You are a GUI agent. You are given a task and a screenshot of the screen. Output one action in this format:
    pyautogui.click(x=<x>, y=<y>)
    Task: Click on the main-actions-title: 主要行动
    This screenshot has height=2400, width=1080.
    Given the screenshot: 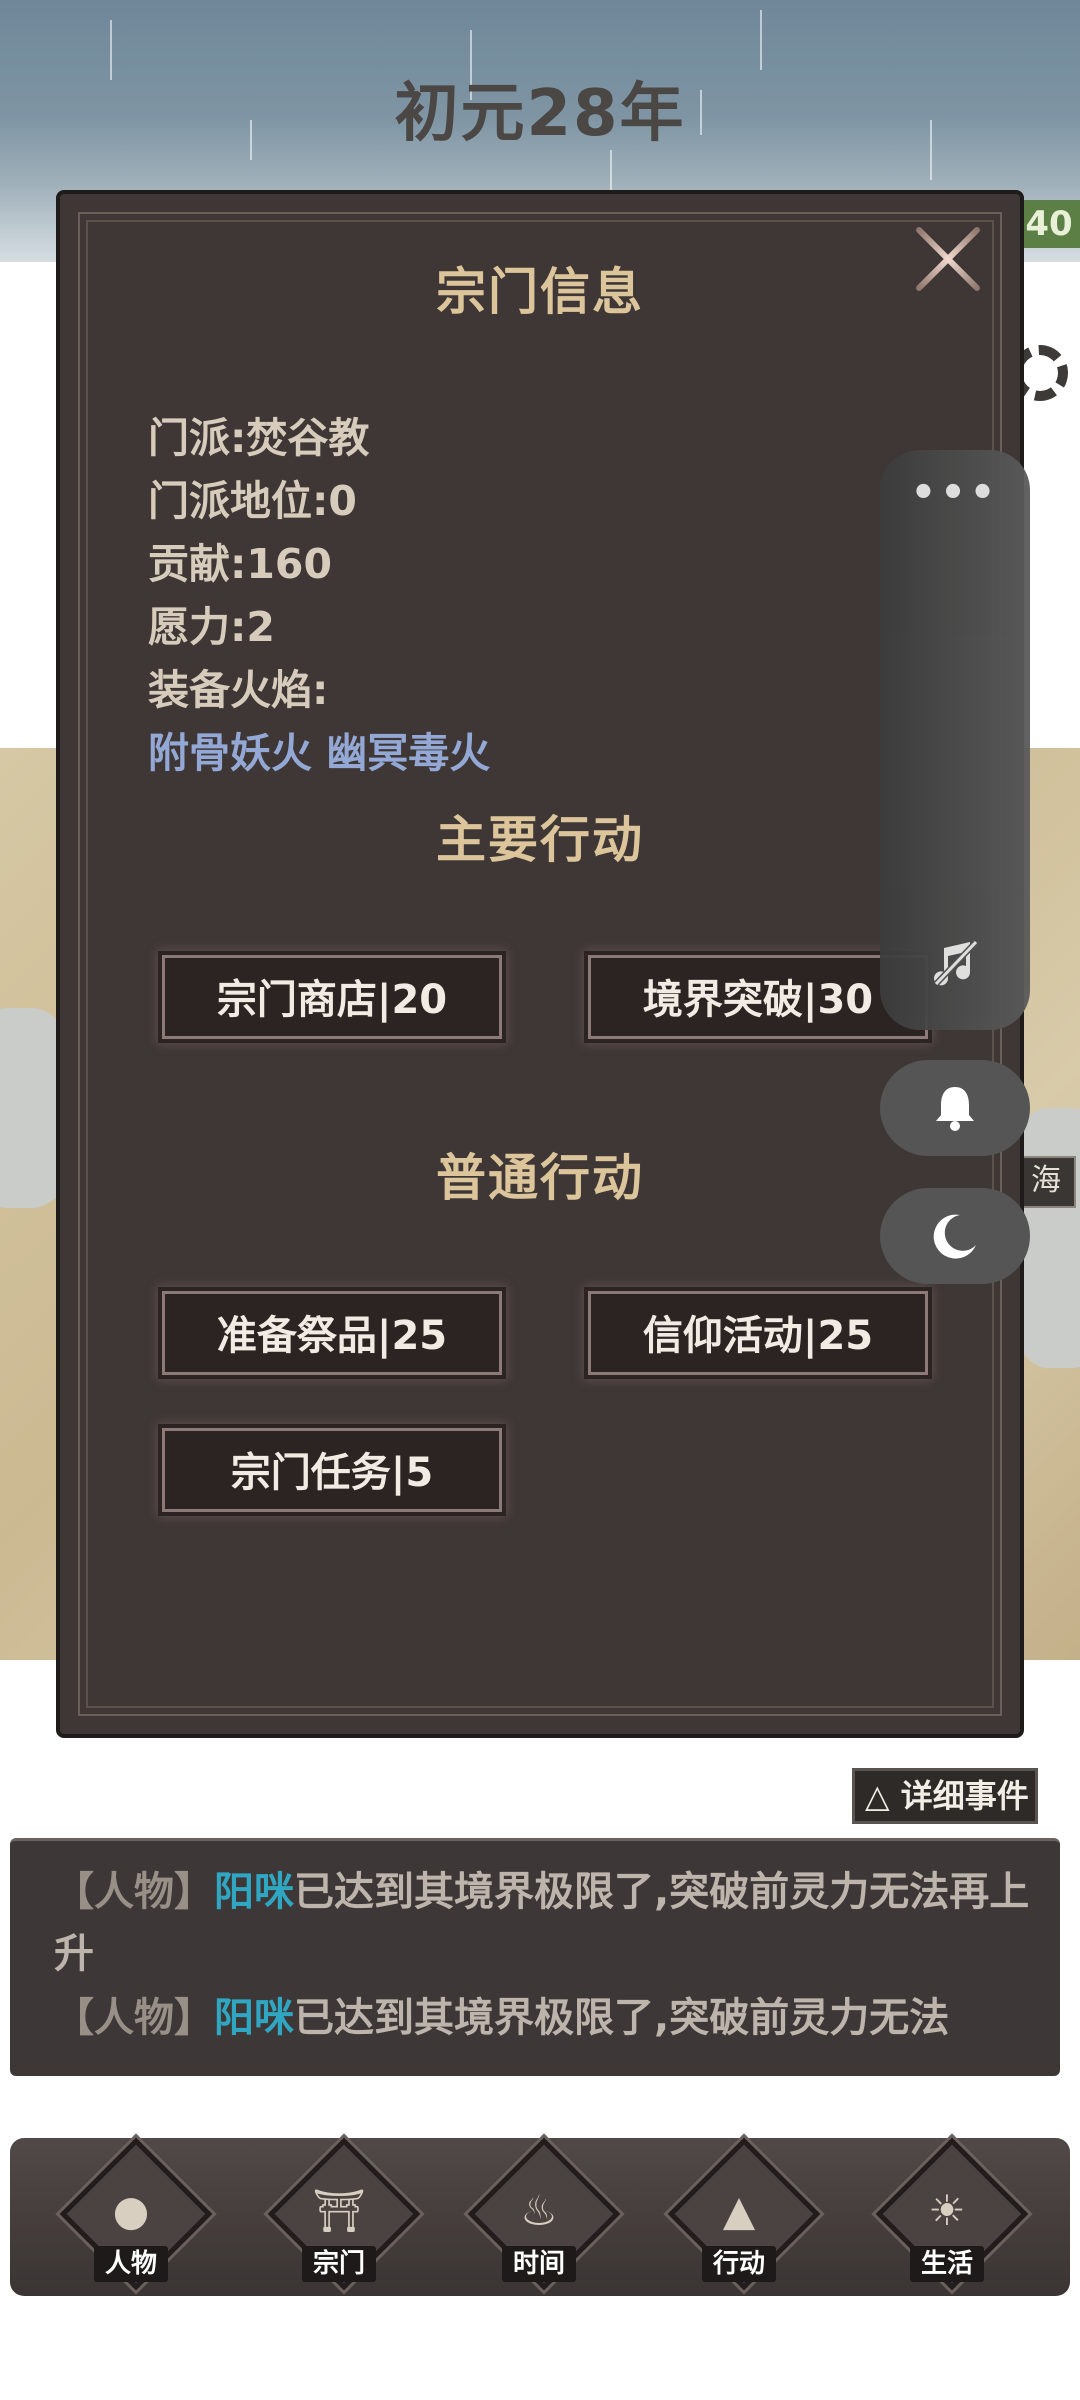 What is the action you would take?
    pyautogui.click(x=540, y=840)
    